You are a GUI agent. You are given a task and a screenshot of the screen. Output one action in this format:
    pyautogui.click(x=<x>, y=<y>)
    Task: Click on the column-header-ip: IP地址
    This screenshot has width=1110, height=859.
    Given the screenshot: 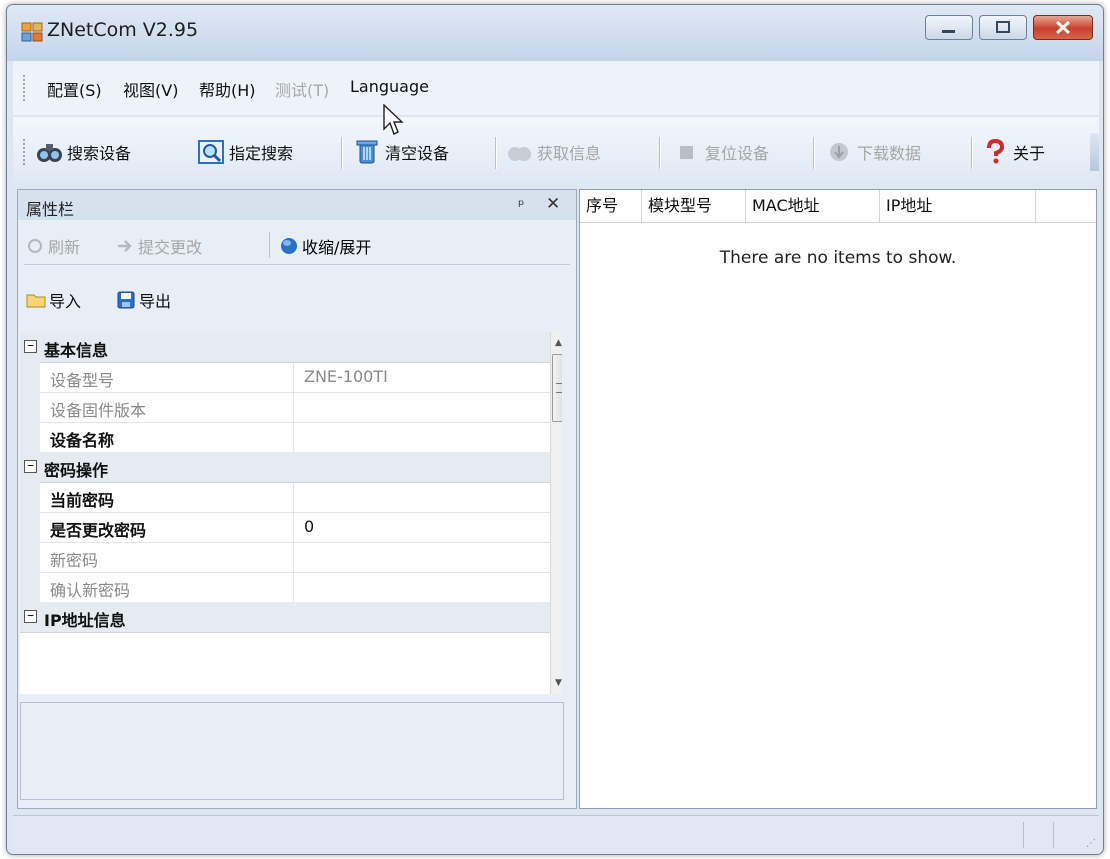 What is the action you would take?
    pyautogui.click(x=958, y=206)
    